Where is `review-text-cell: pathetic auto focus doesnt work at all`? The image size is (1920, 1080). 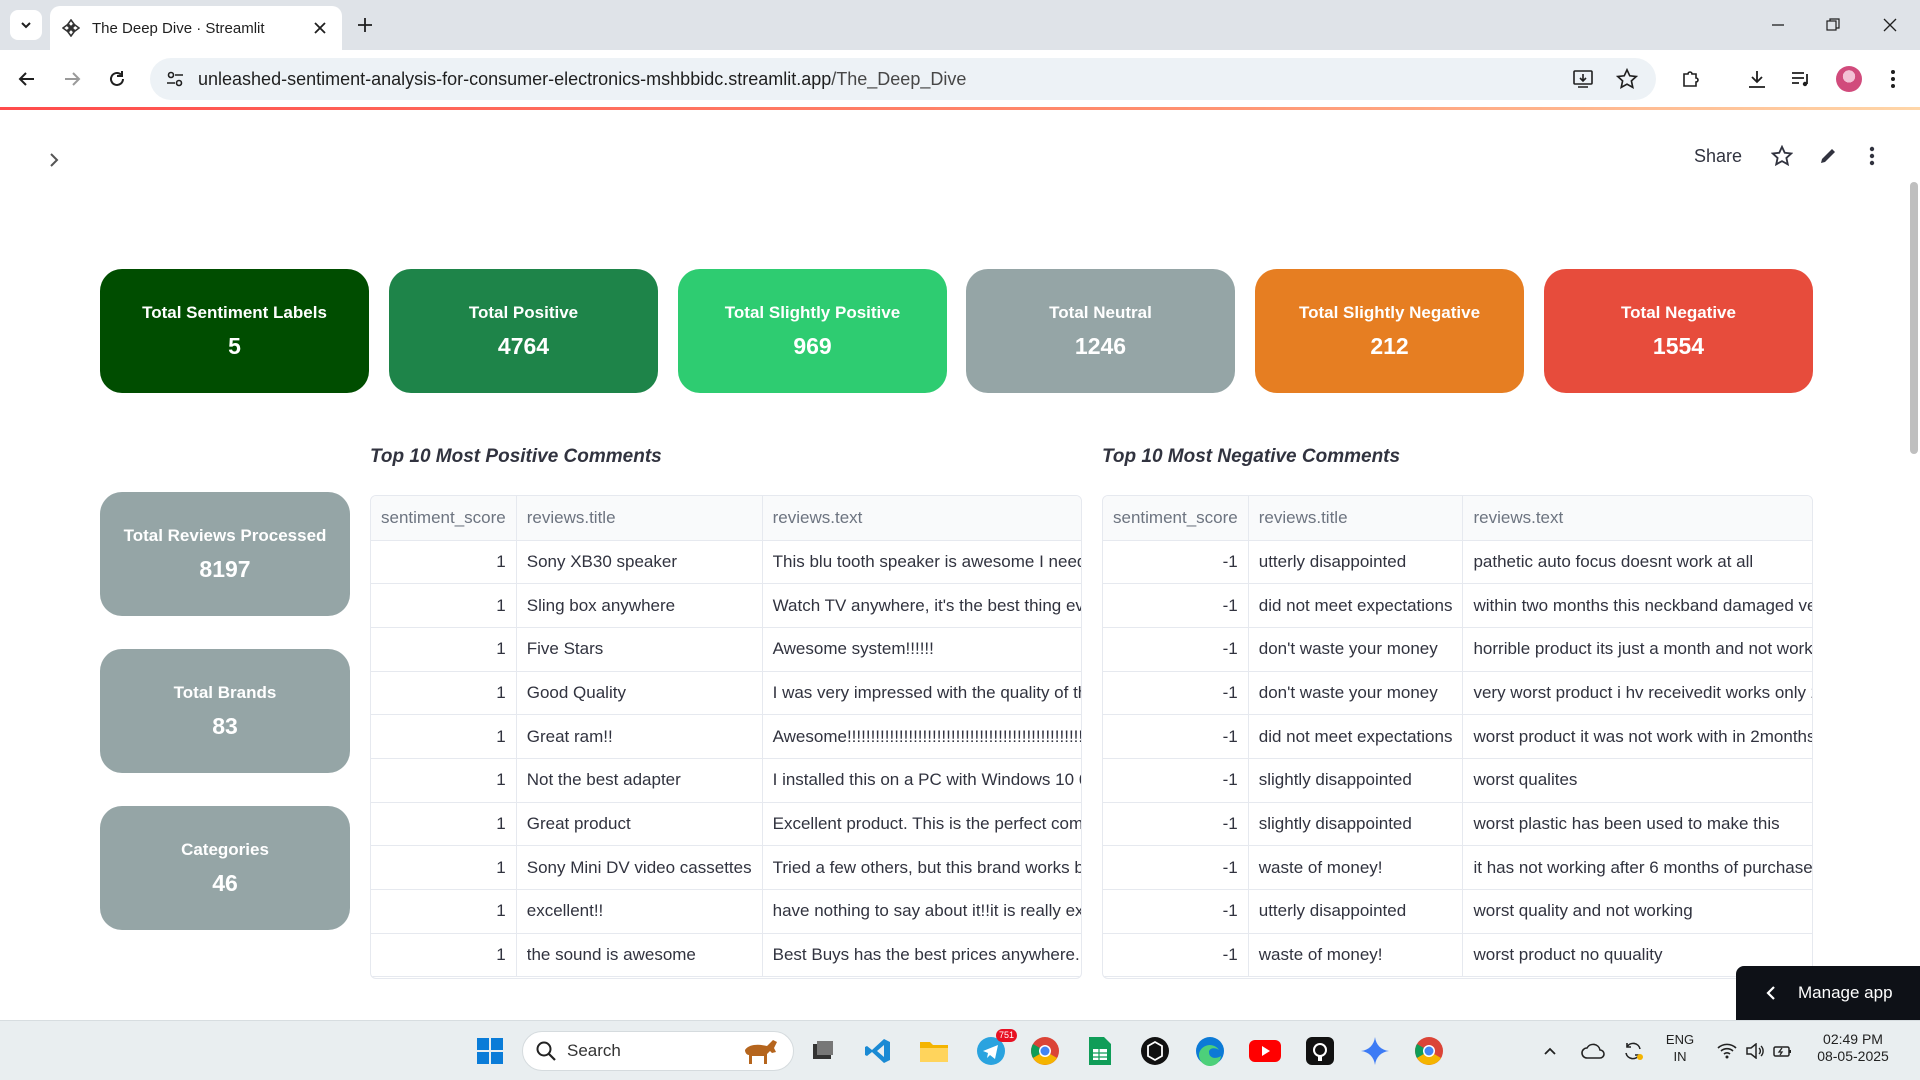
review-text-cell: pathetic auto focus doesnt work at all is located at coordinates (1637, 562).